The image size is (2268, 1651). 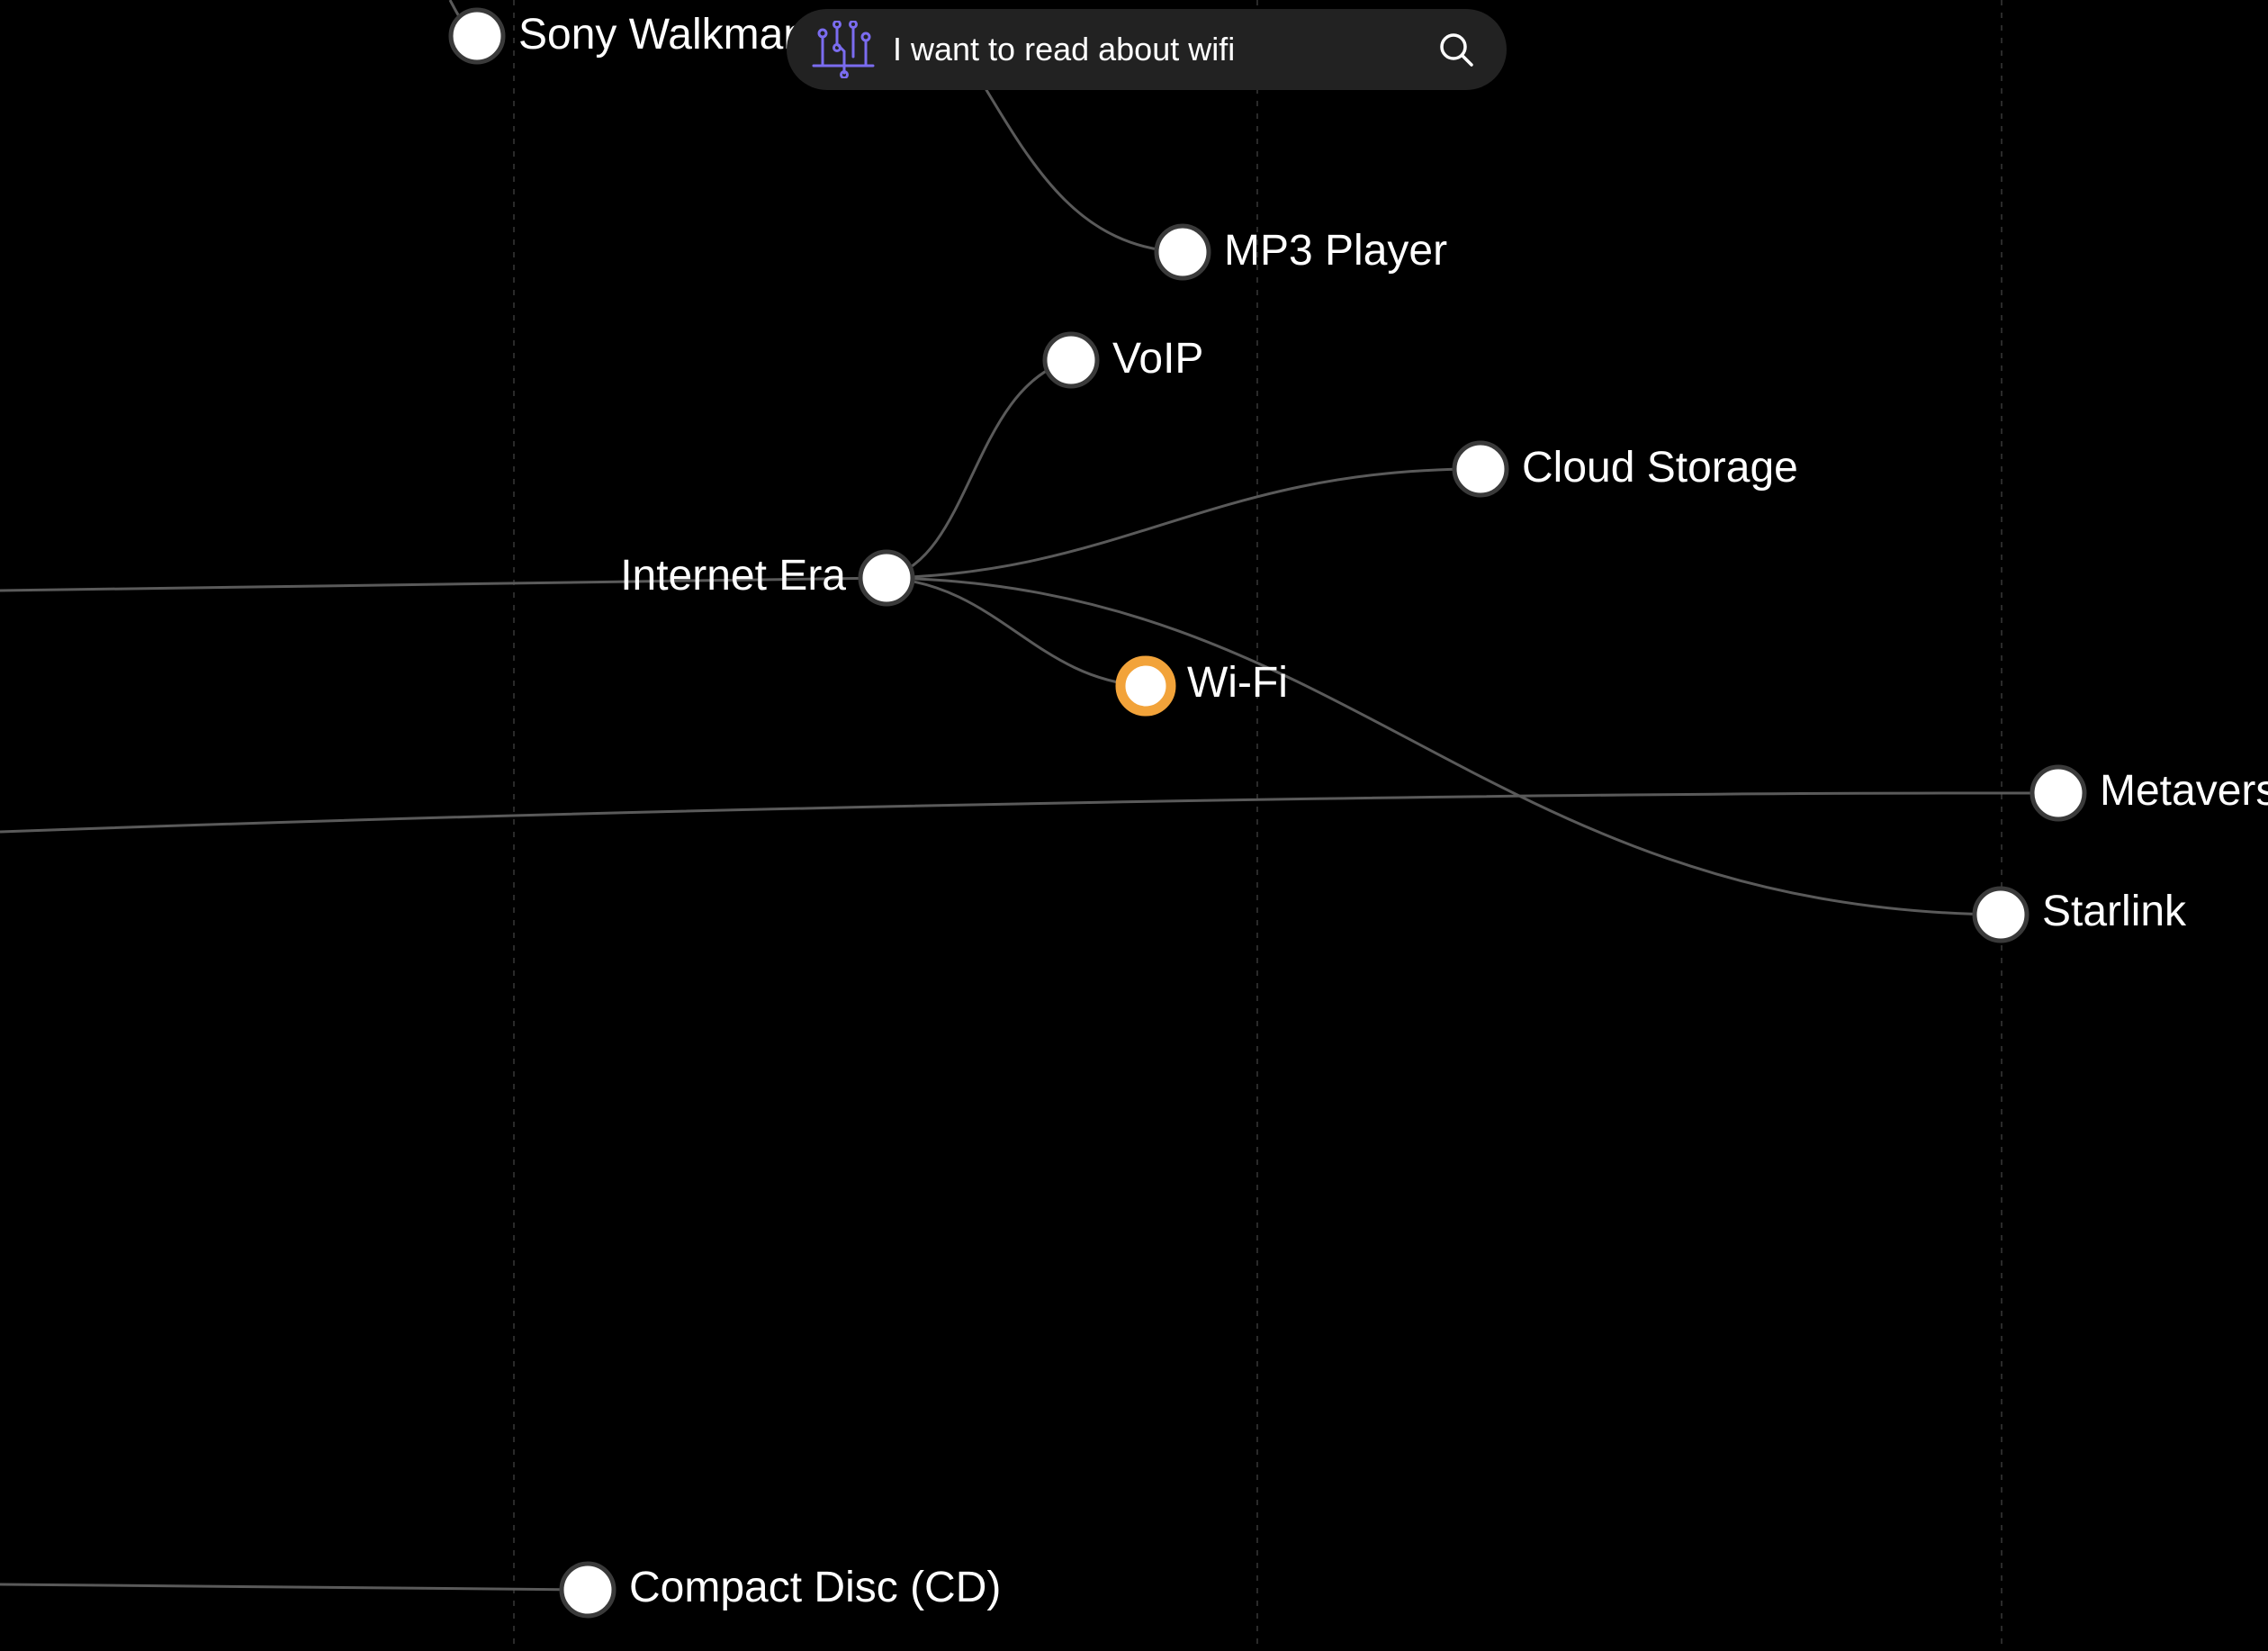 I want to click on edge-internet-era-voip, so click(x=979, y=469).